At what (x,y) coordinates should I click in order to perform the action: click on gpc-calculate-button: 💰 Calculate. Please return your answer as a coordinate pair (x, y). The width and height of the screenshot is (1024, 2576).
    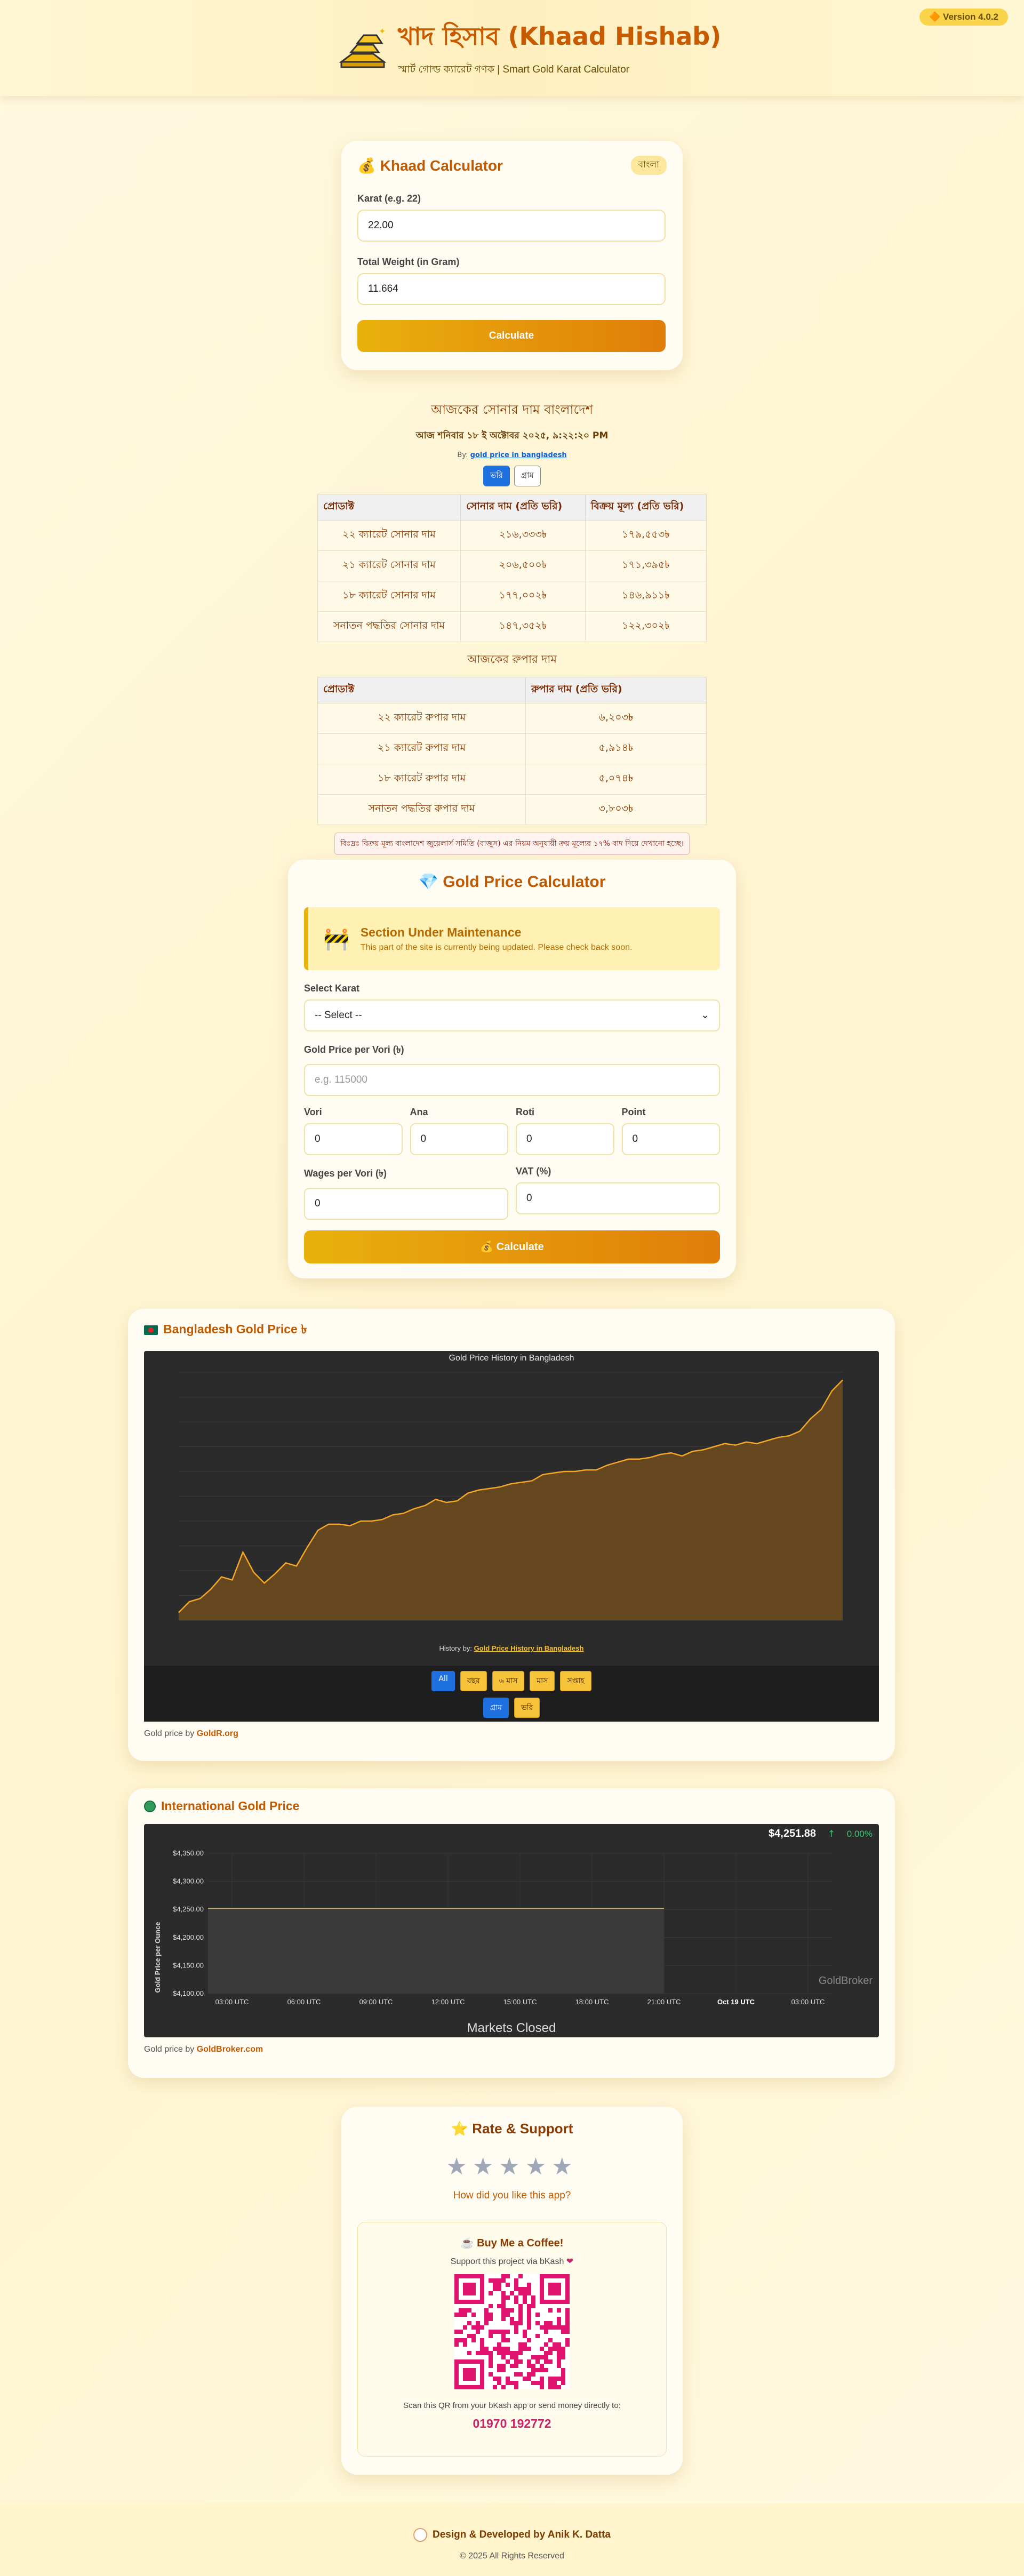
    Looking at the image, I should click on (512, 1246).